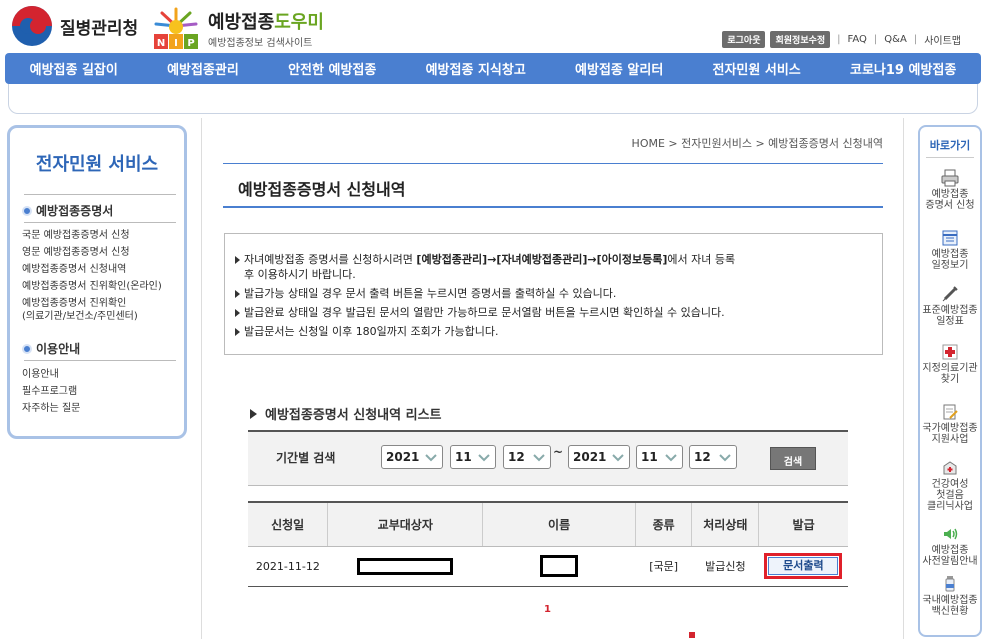  What do you see at coordinates (950, 506) in the screenshot?
I see `quick-item-l3: 클리닉사업` at bounding box center [950, 506].